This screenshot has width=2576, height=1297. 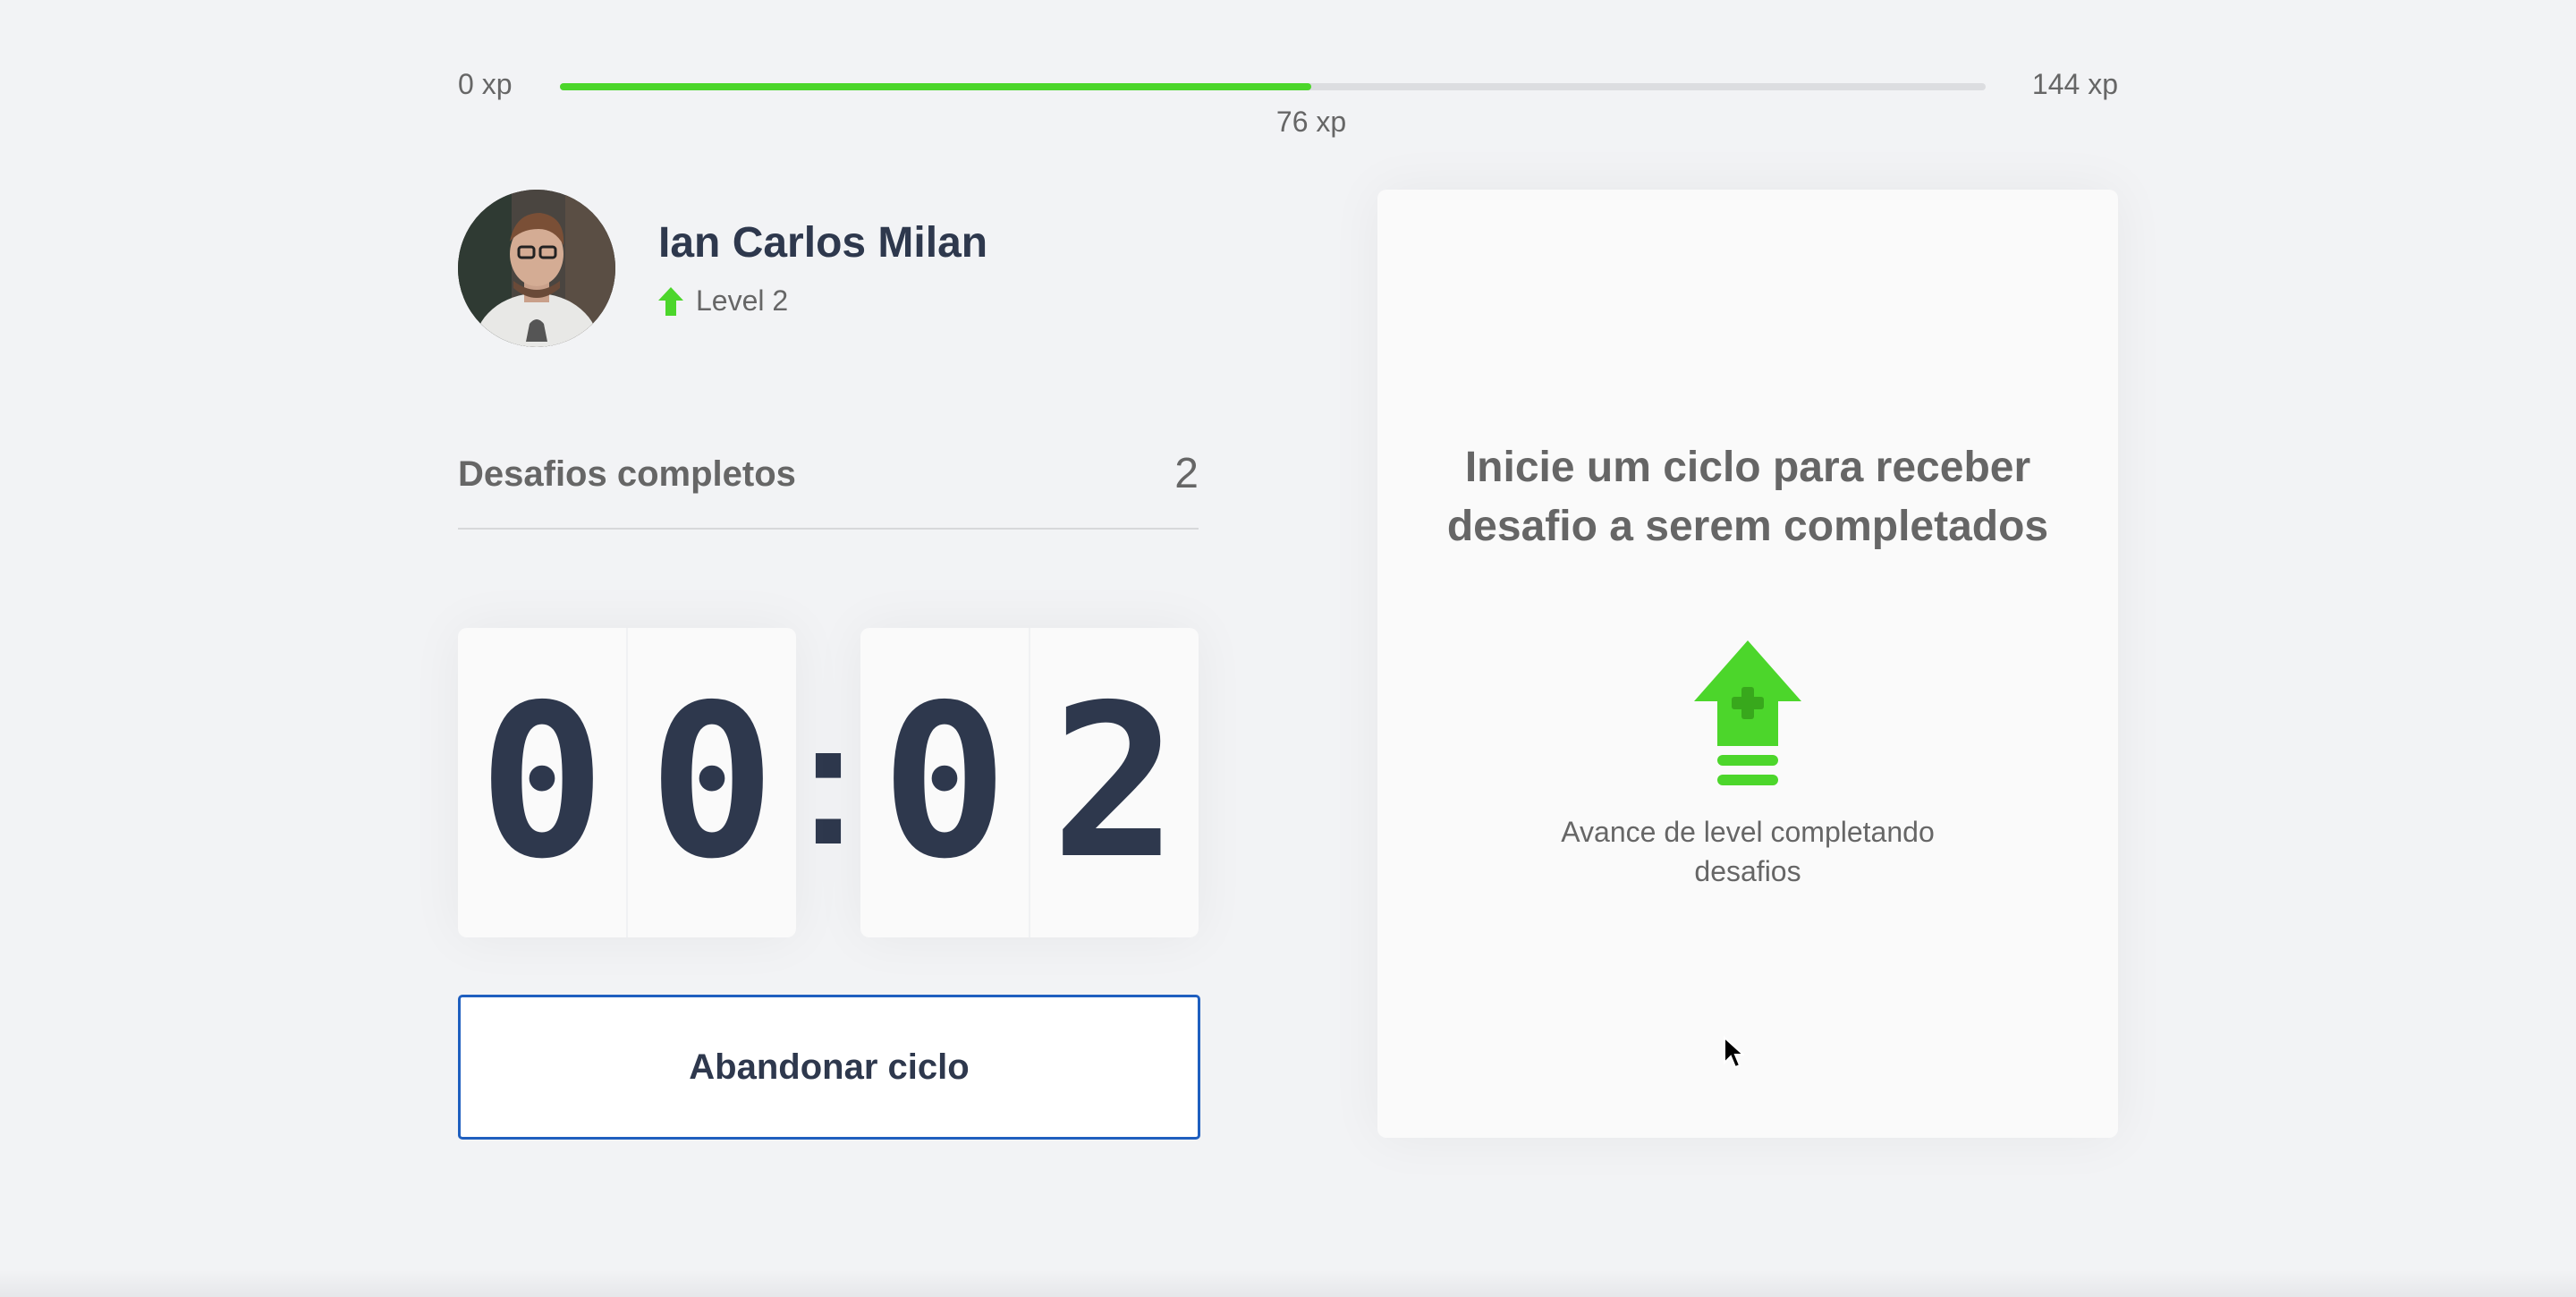 What do you see at coordinates (1186, 473) in the screenshot?
I see `completed-challenges-count: 2` at bounding box center [1186, 473].